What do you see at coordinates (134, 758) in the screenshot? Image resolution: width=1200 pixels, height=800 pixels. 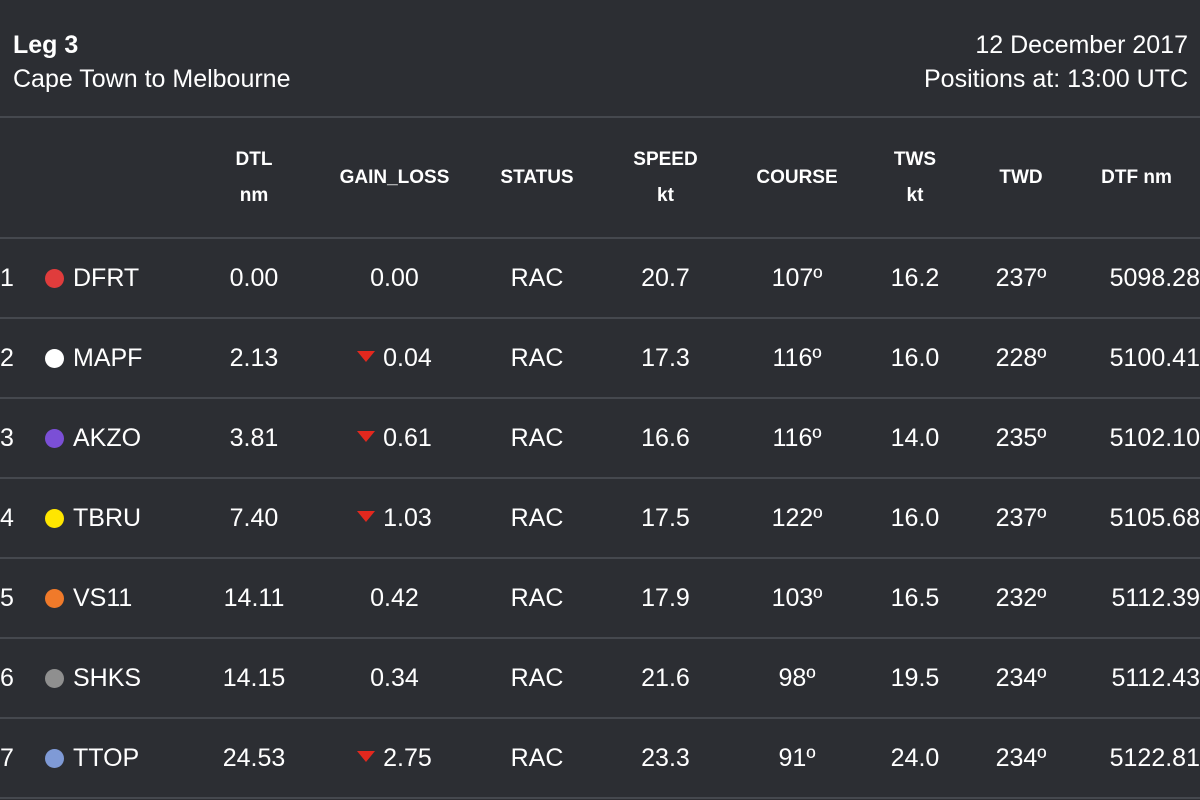 I see `team-name-cell: TTOP` at bounding box center [134, 758].